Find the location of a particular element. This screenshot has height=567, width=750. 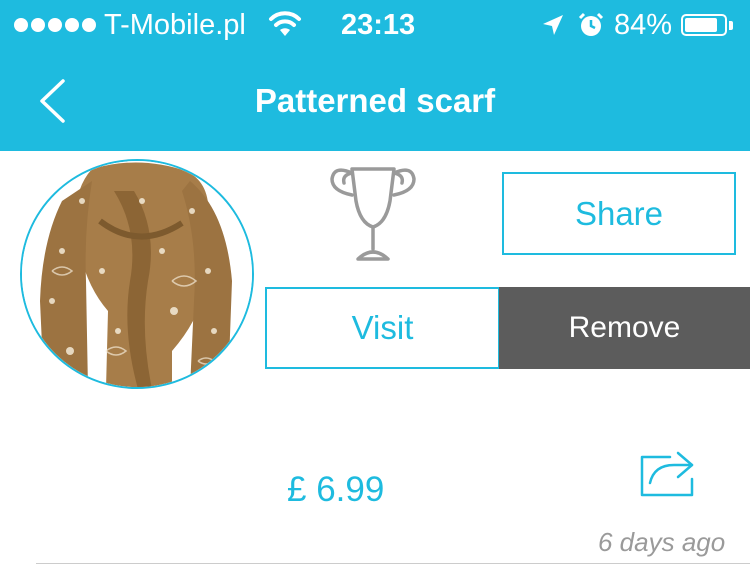

page-title: Patterned scarf is located at coordinates (375, 100).